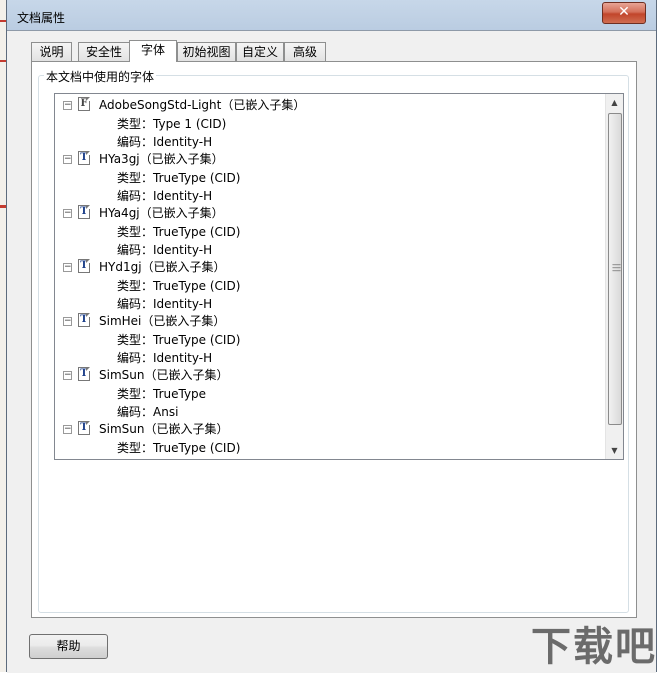 The height and width of the screenshot is (673, 661). I want to click on scroll-up-icon: ▲, so click(614, 102).